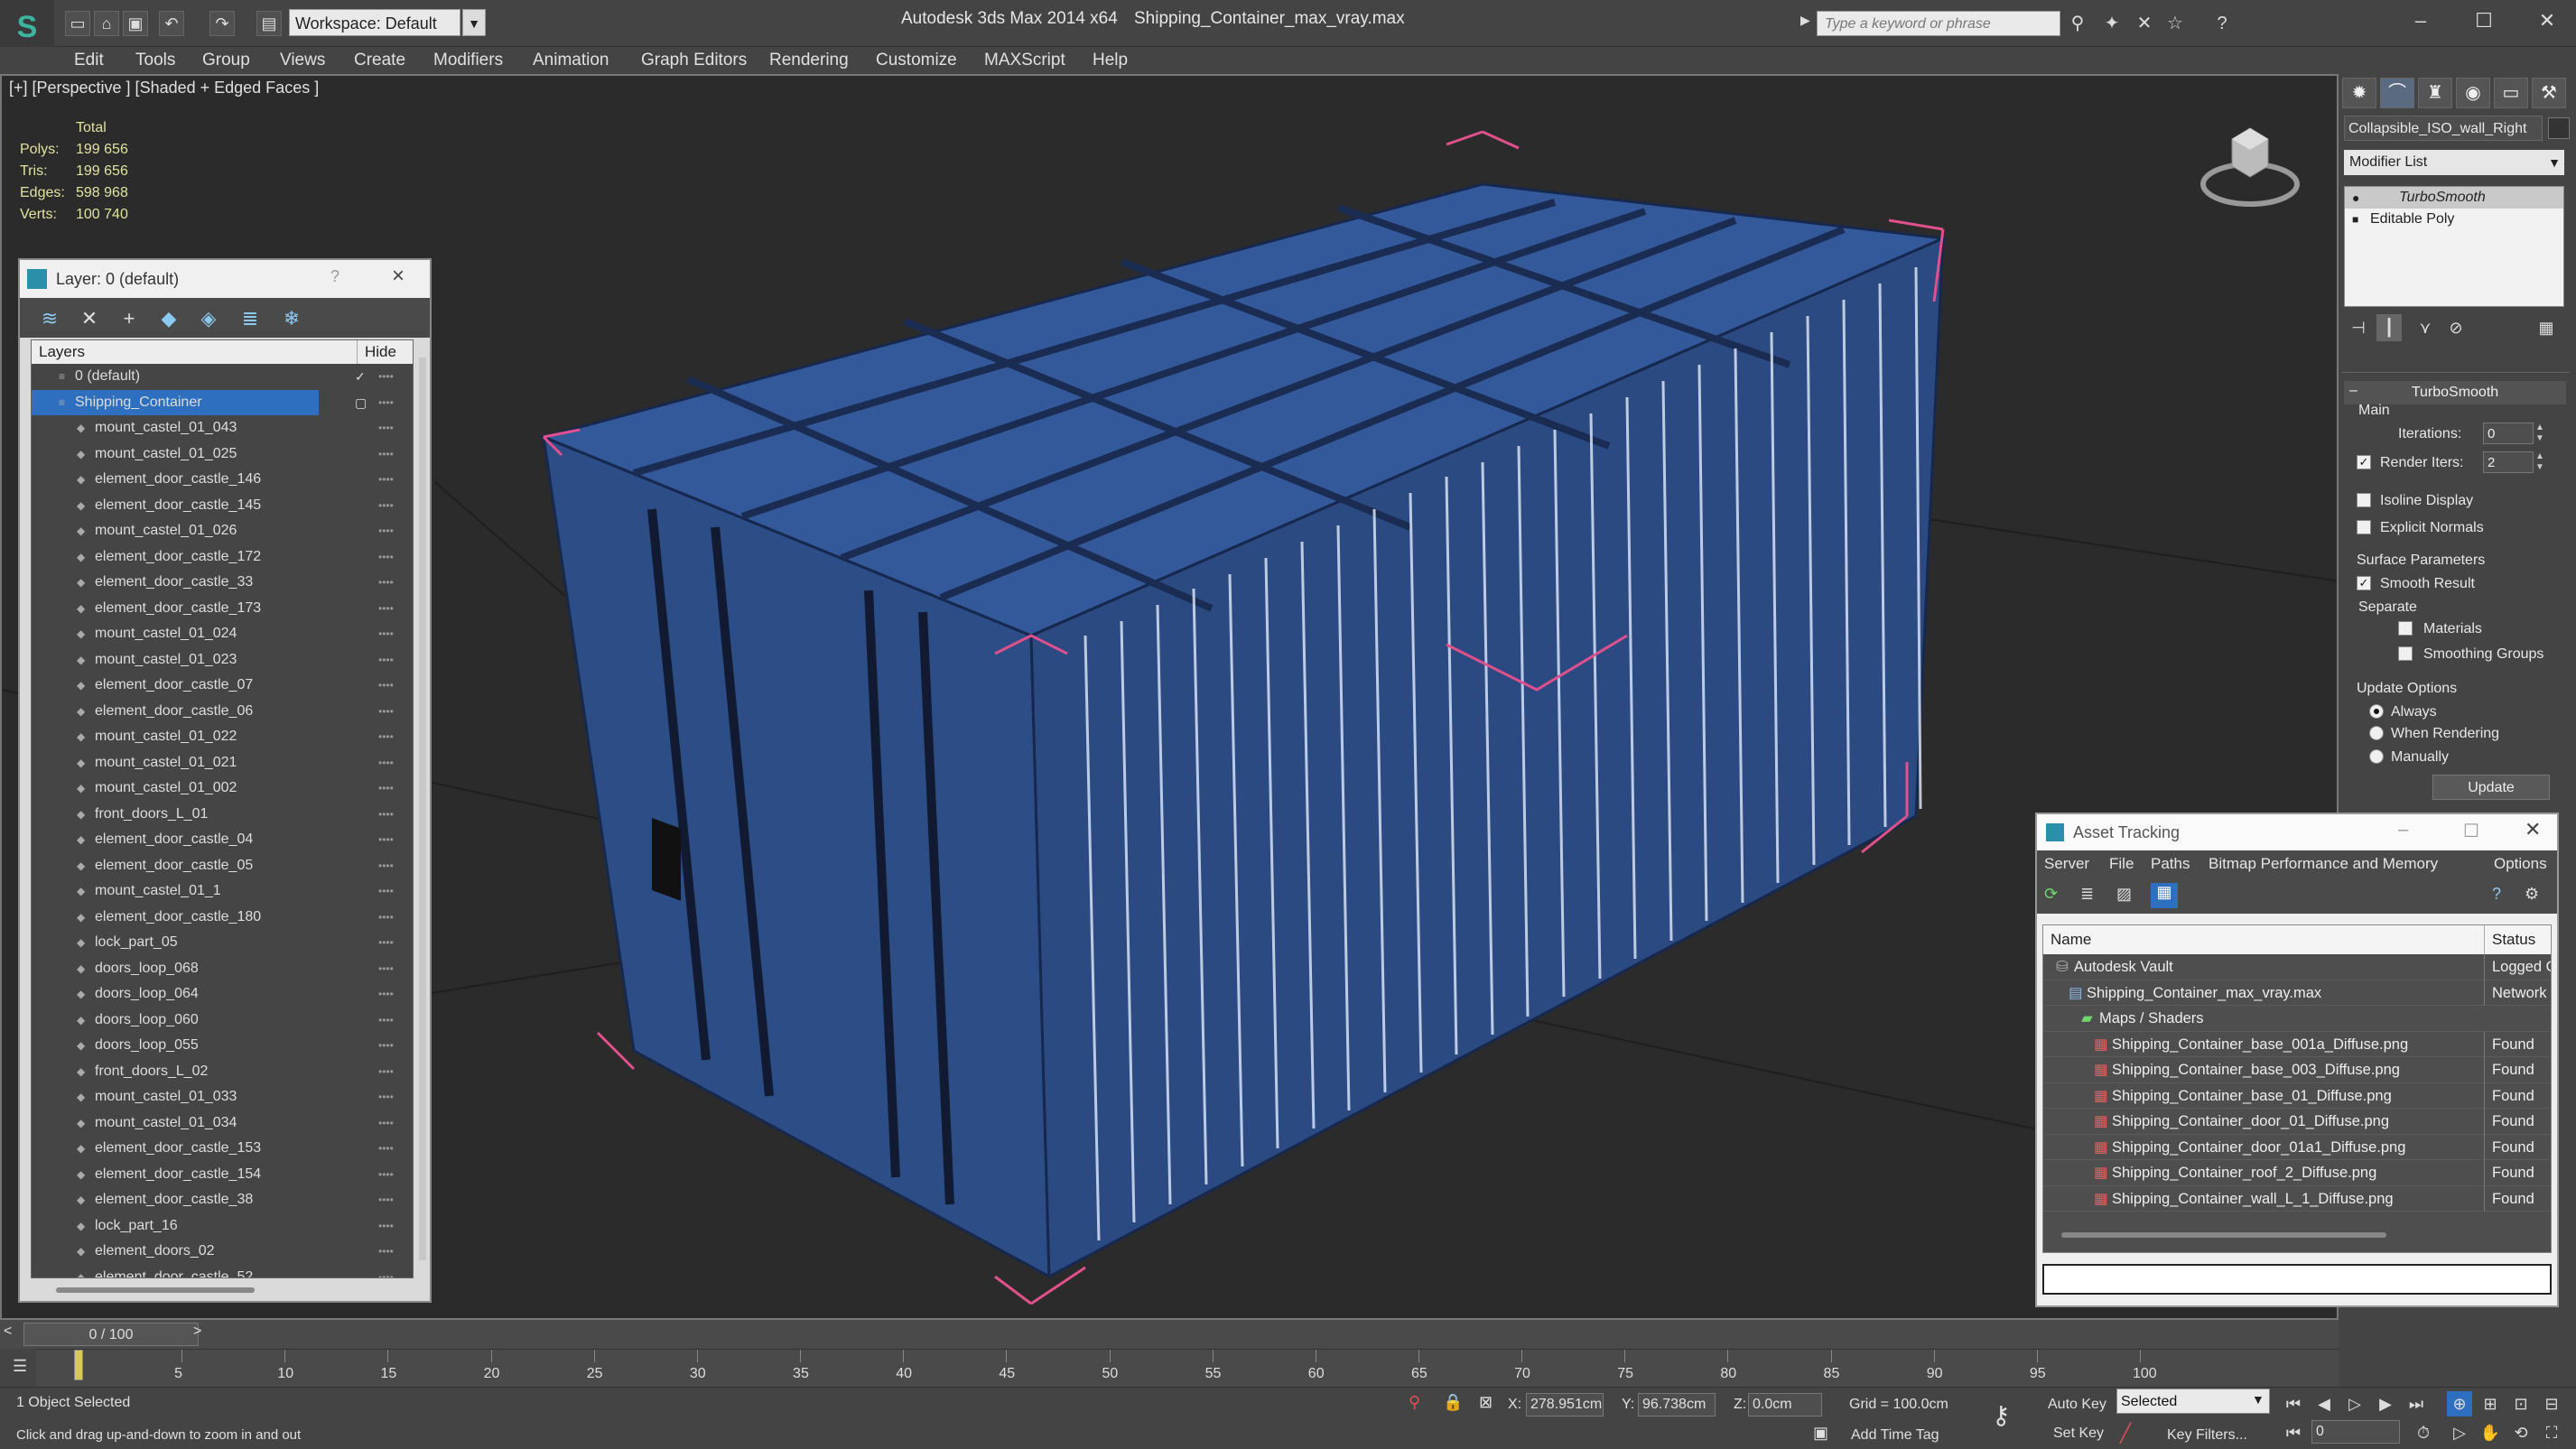  Describe the element at coordinates (2503, 895) in the screenshot. I see `asset-help-icon: ?` at that location.